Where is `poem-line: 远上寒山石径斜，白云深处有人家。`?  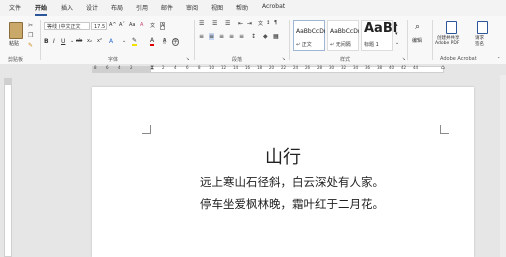
poem-line: 远上寒山石径斜，白云深处有人家。 is located at coordinates (292, 182).